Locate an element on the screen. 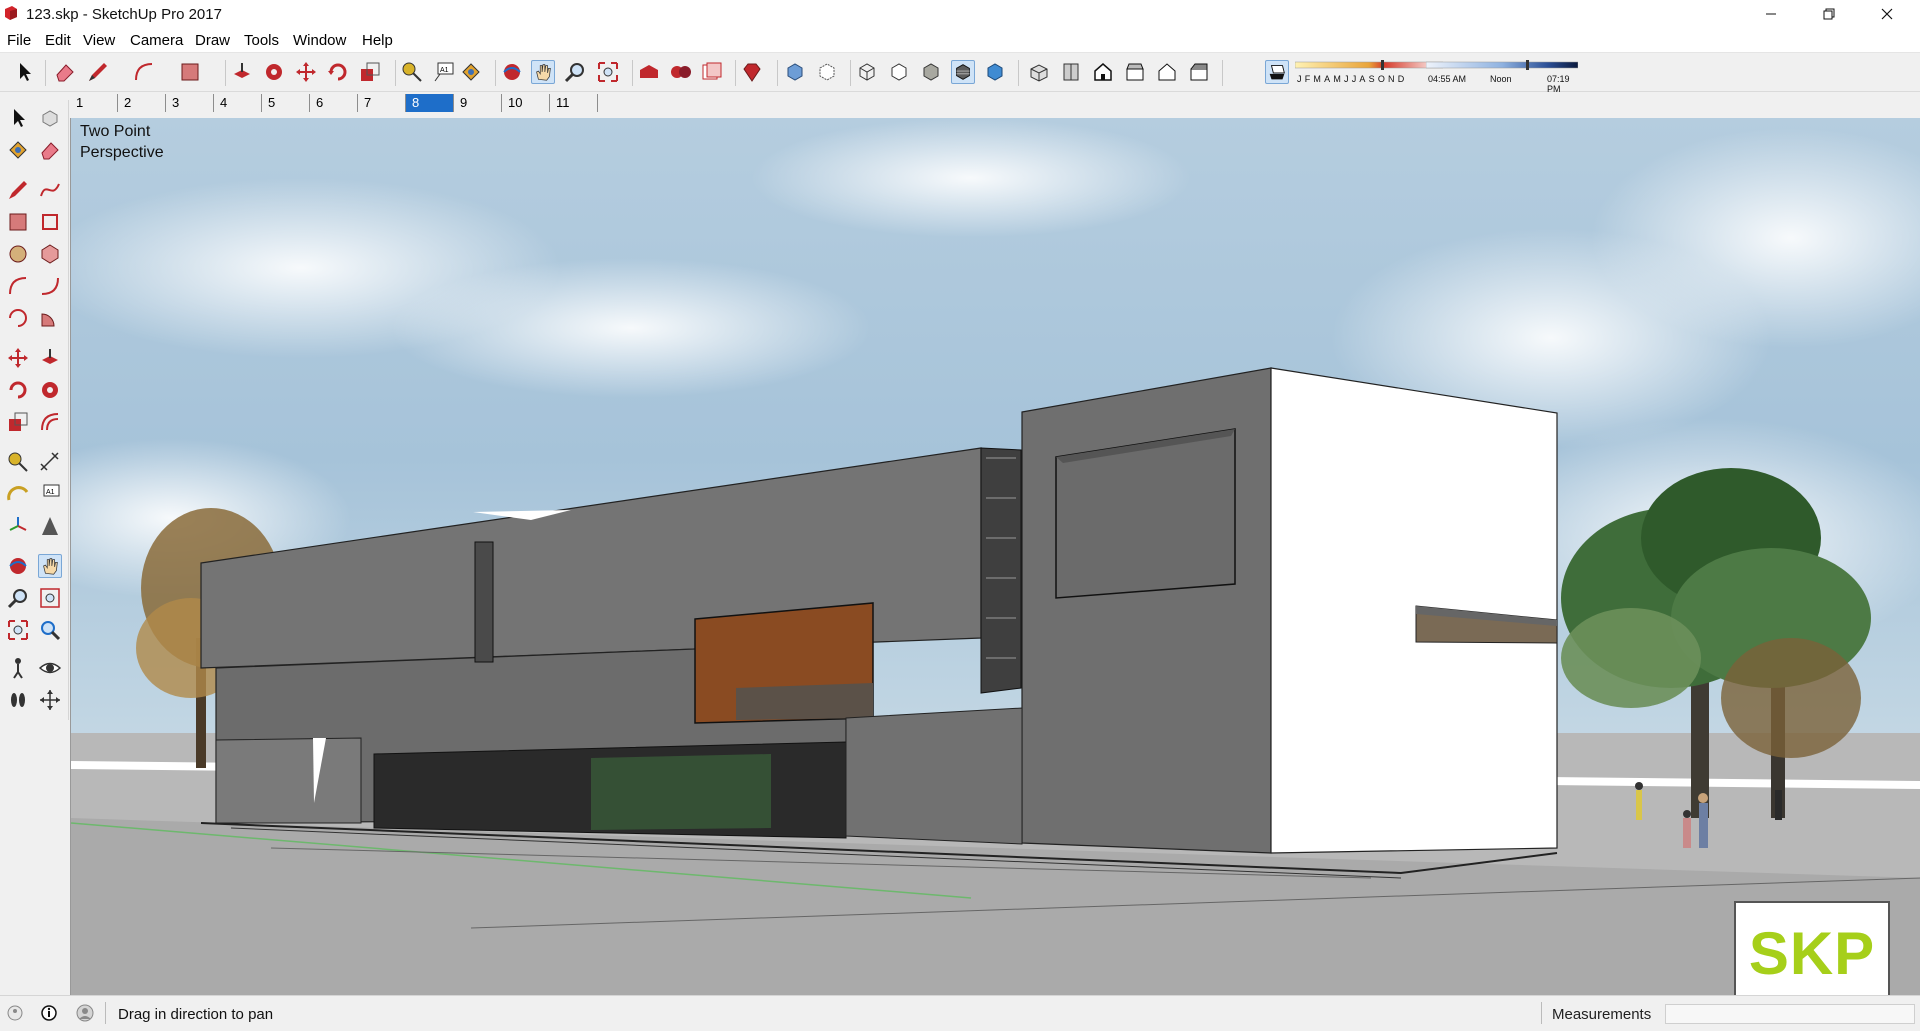  menu-window: Window is located at coordinates (319, 40).